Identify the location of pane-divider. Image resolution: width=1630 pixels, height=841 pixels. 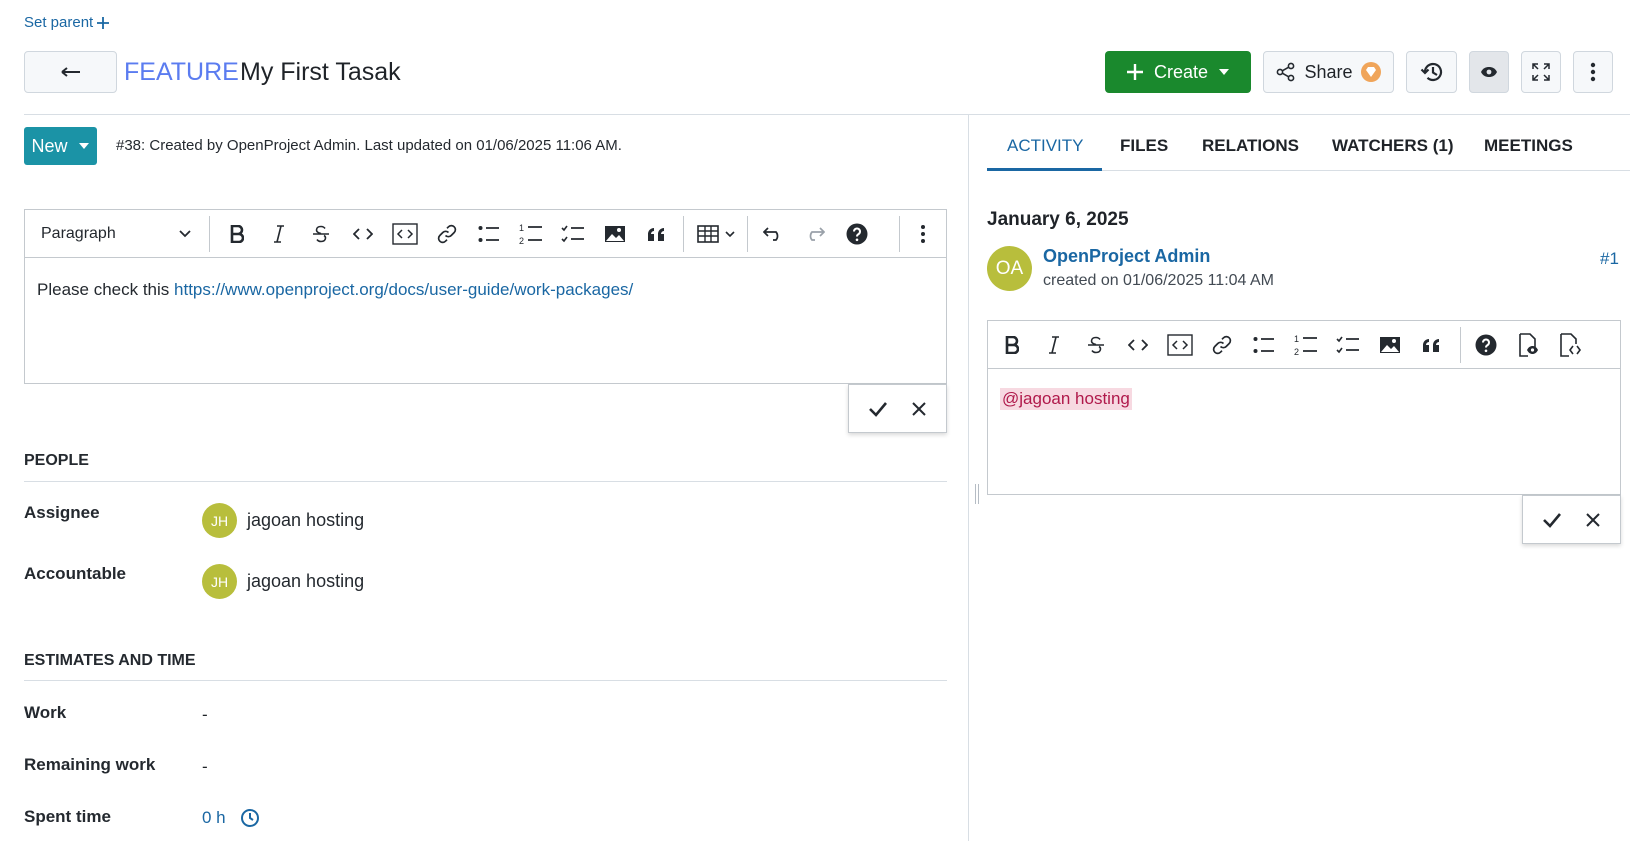
(968, 478).